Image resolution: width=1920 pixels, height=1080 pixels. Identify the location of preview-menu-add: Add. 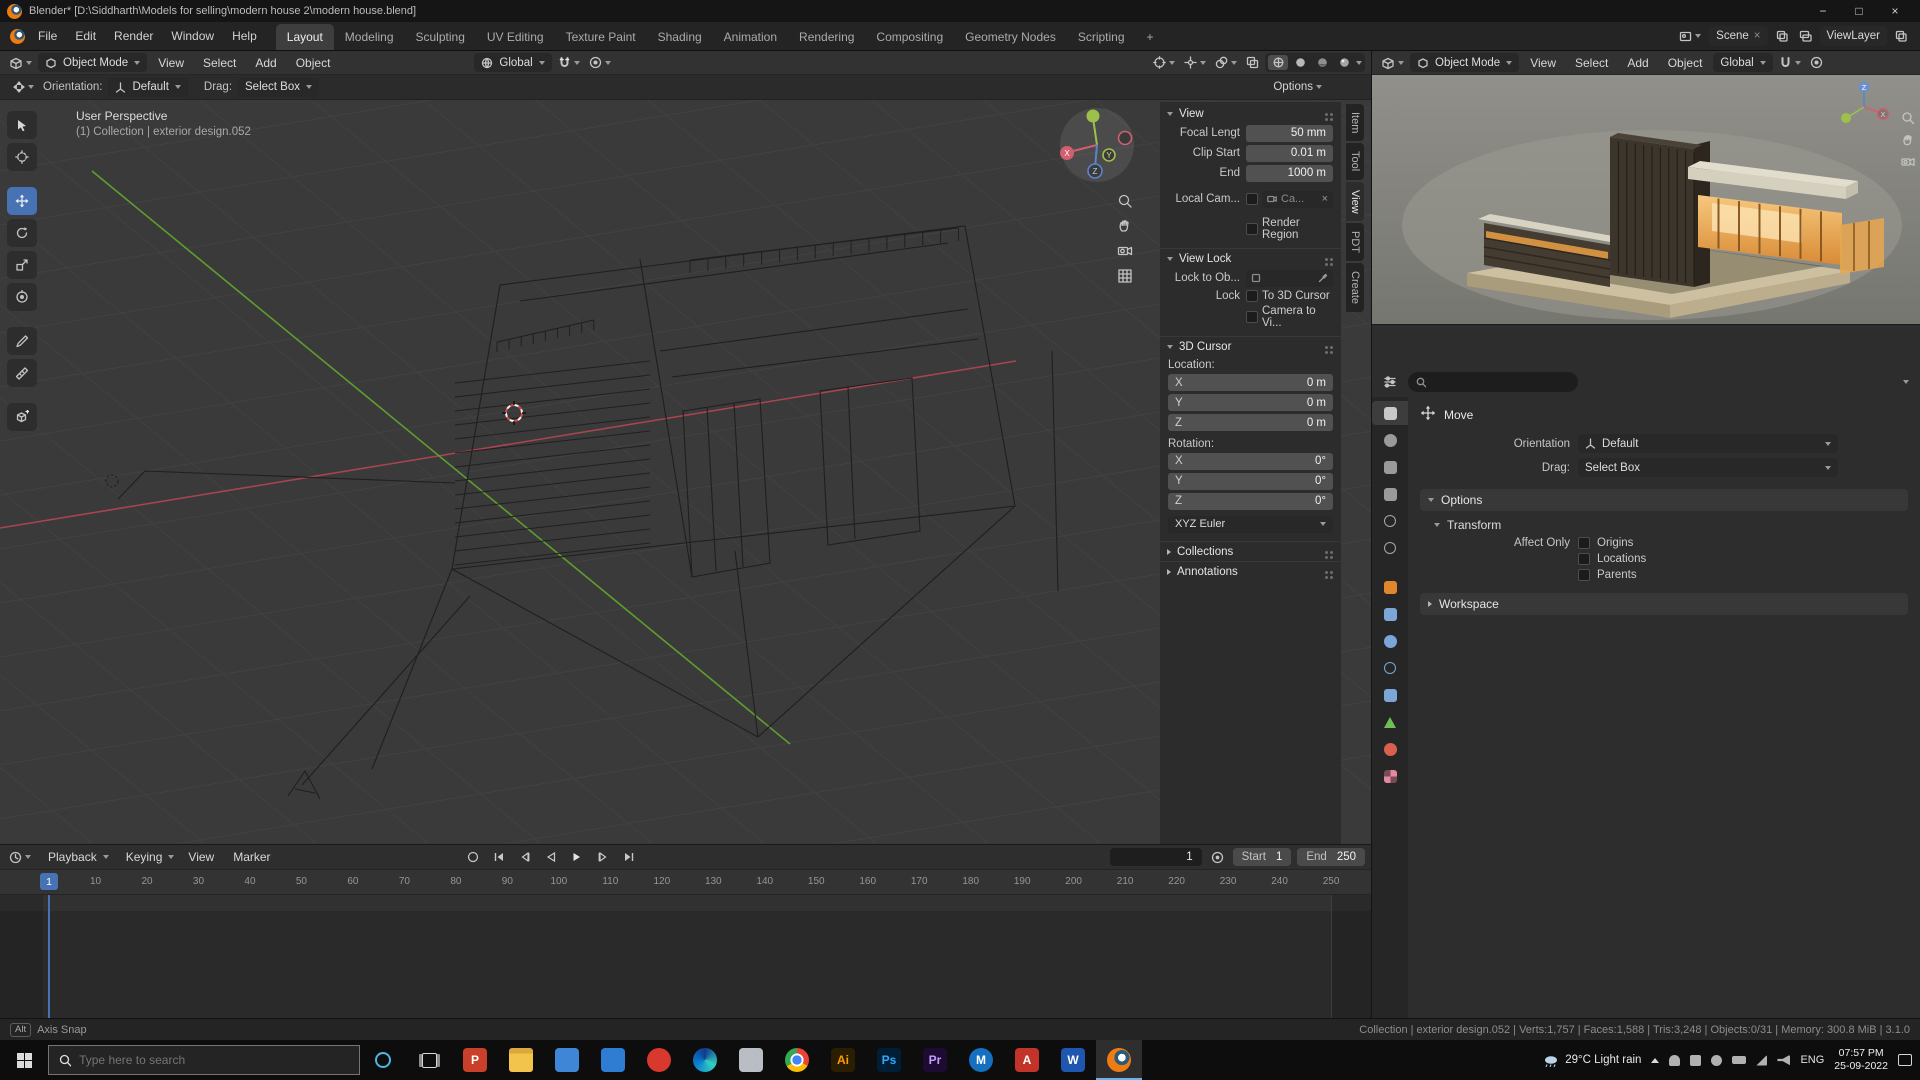
(1637, 63).